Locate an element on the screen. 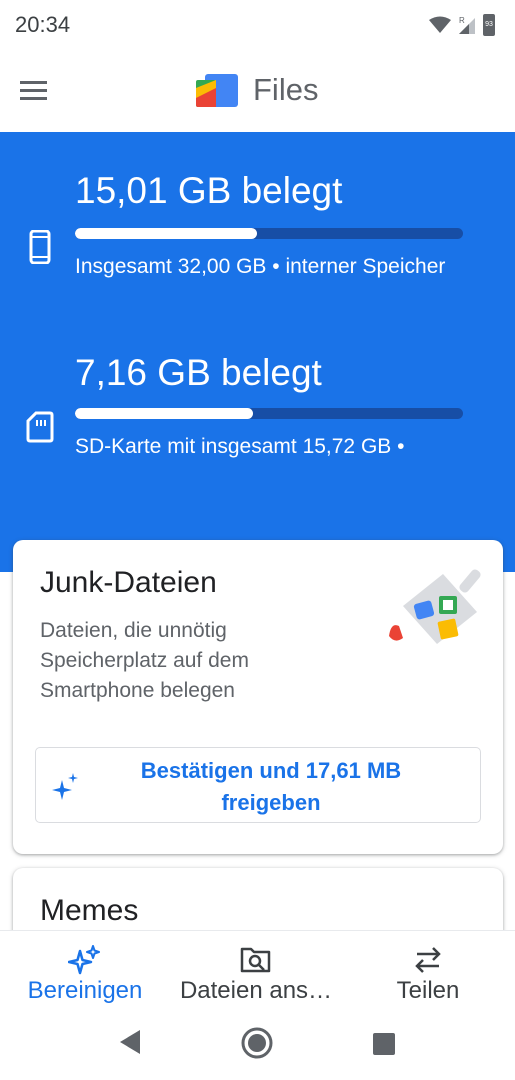 The width and height of the screenshot is (515, 1080). recents-icon is located at coordinates (384, 1044).